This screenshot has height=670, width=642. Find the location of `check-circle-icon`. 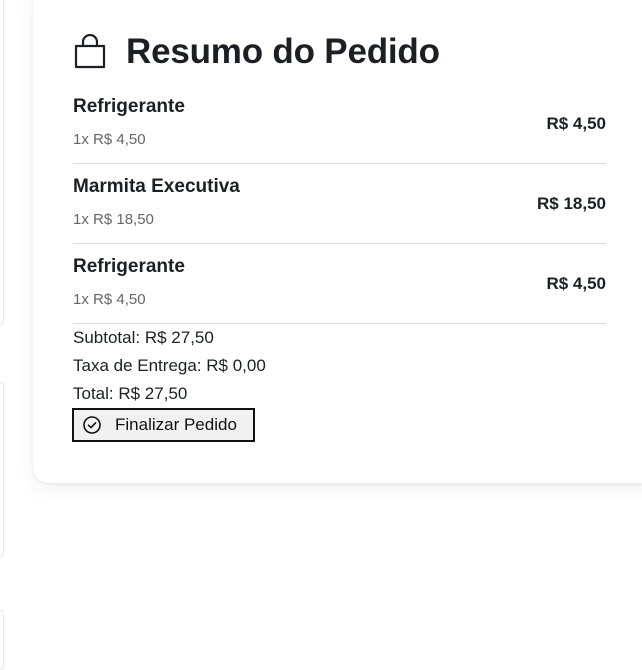

check-circle-icon is located at coordinates (92, 425).